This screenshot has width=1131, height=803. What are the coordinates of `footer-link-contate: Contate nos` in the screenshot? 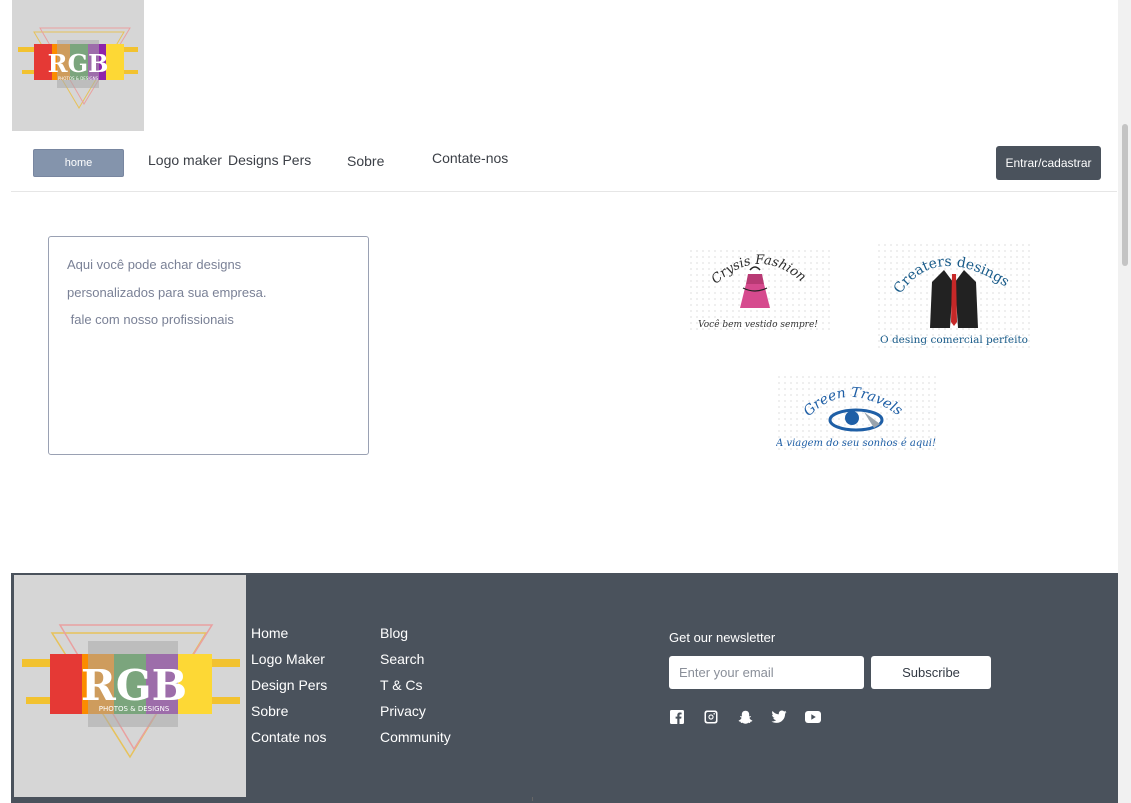 It's located at (289, 737).